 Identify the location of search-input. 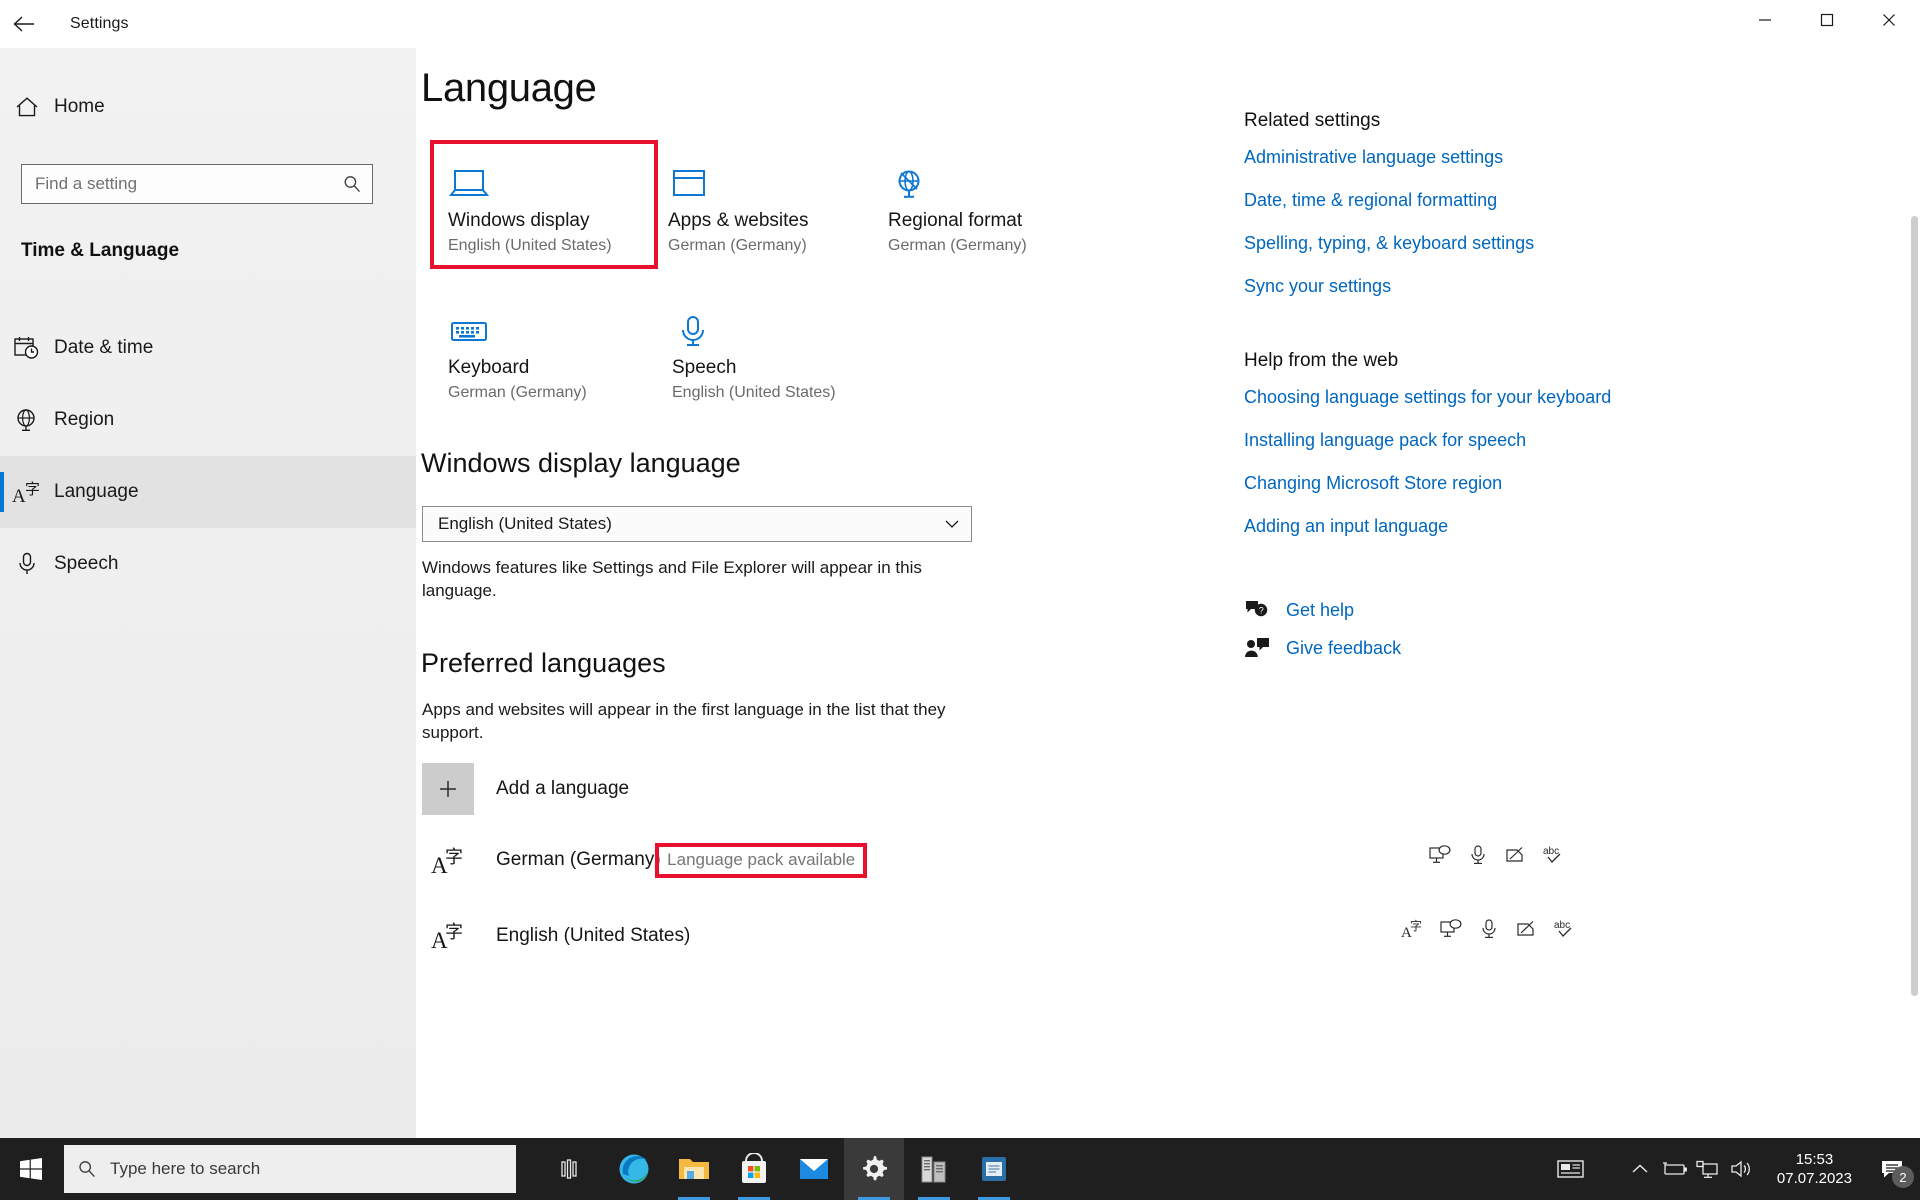
(177, 184).